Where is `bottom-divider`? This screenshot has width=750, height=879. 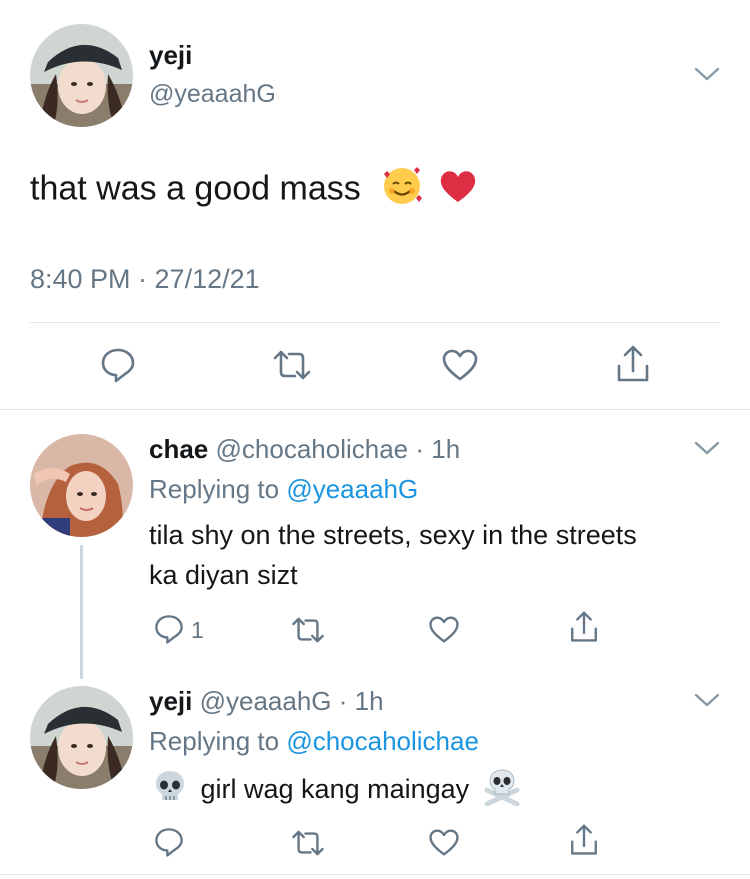 bottom-divider is located at coordinates (375, 874).